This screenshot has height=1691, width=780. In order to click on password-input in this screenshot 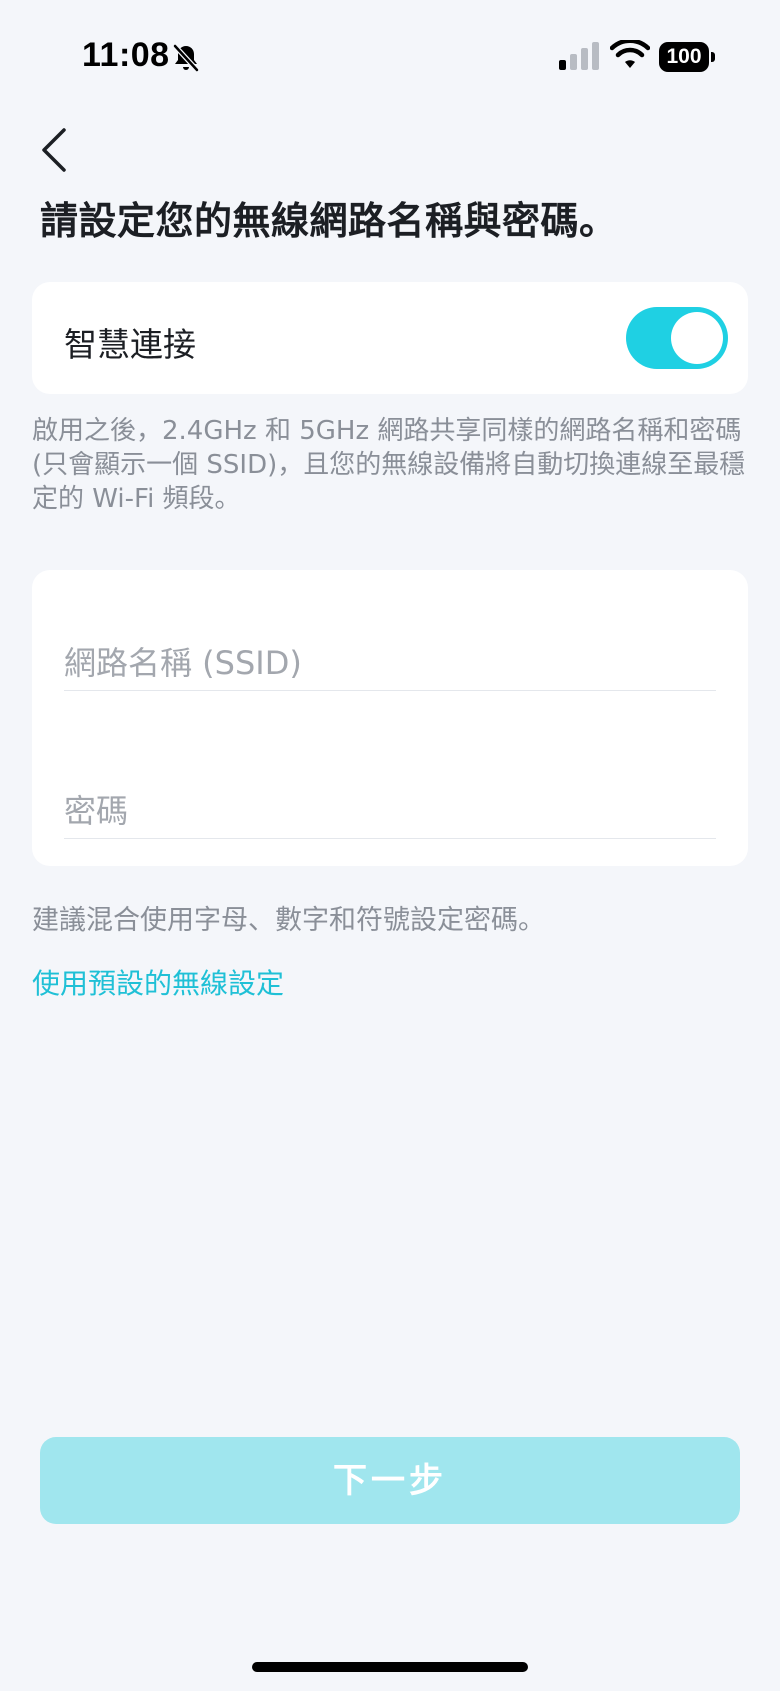, I will do `click(390, 811)`.